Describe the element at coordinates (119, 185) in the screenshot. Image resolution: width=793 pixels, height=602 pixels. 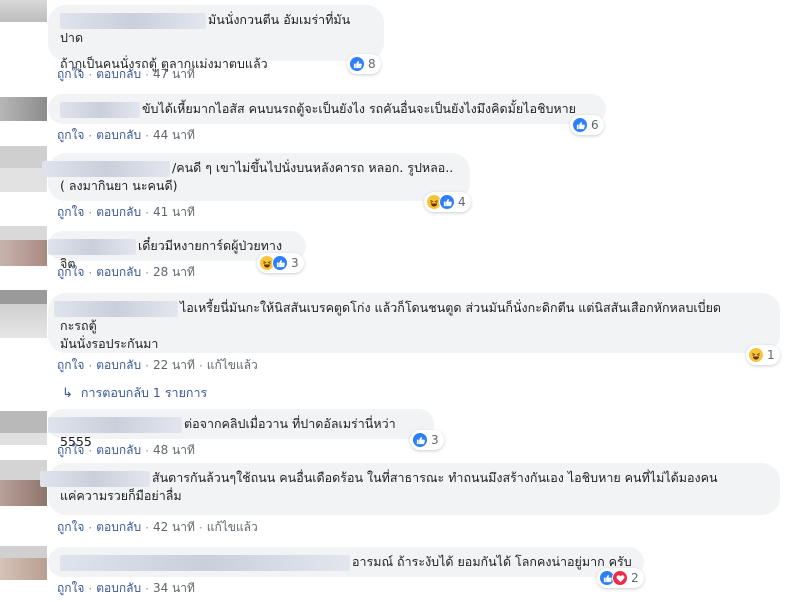
I see `comment-text-line: ( ลงมากินยา นะคนดี)` at that location.